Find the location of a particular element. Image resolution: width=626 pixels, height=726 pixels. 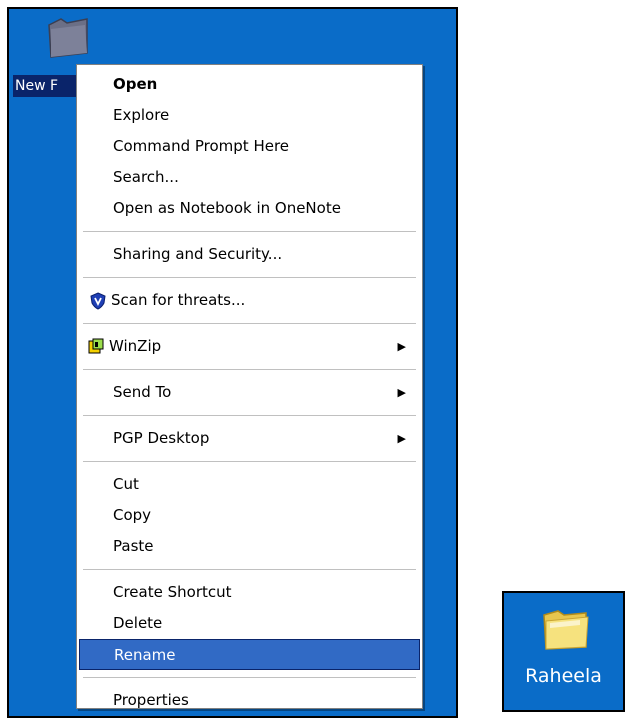

menu-item-winzip: WinZip ▶ is located at coordinates (249, 346).